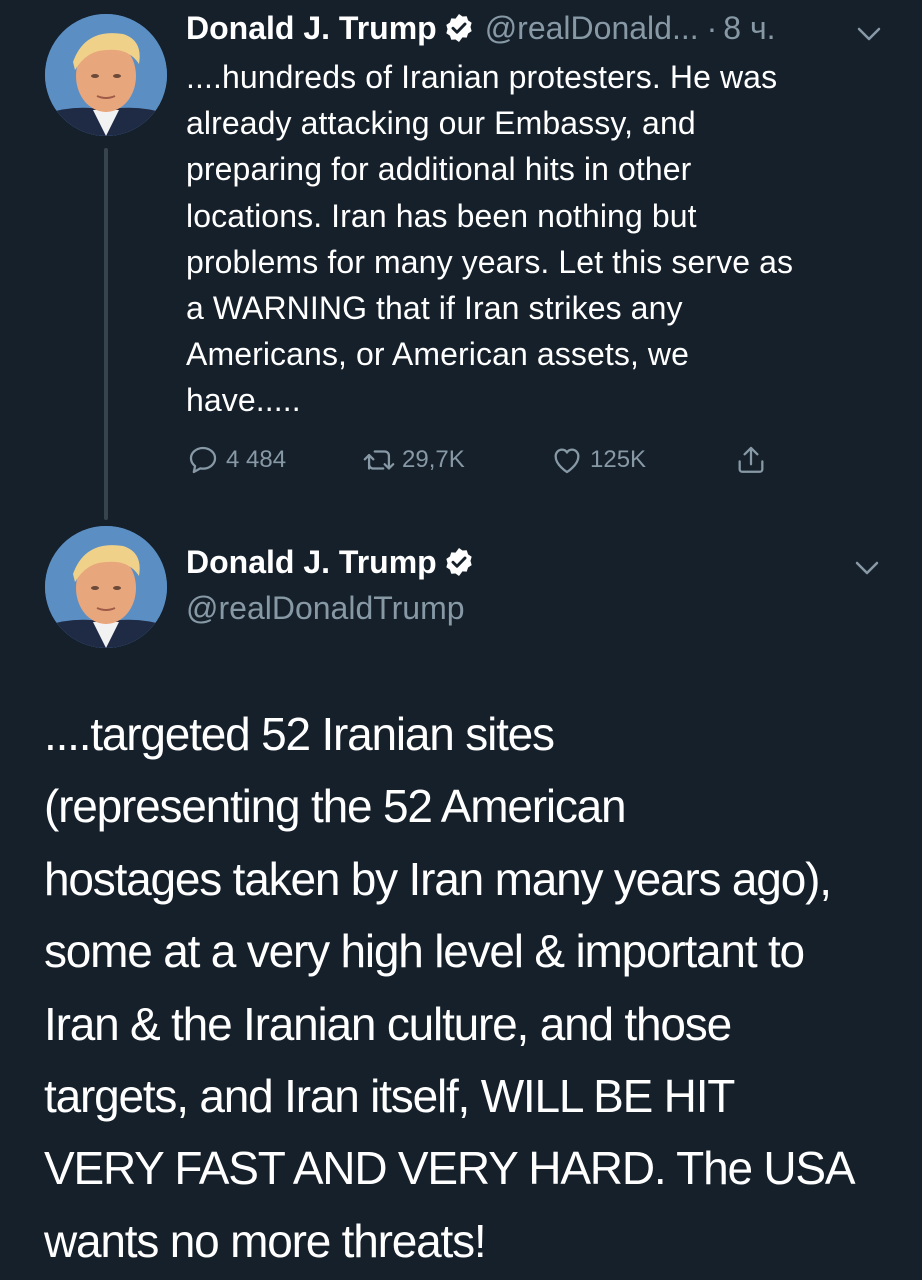 This screenshot has height=1280, width=922. What do you see at coordinates (486, 460) in the screenshot?
I see `tweet-actions: 4 484 29,7K 125K` at bounding box center [486, 460].